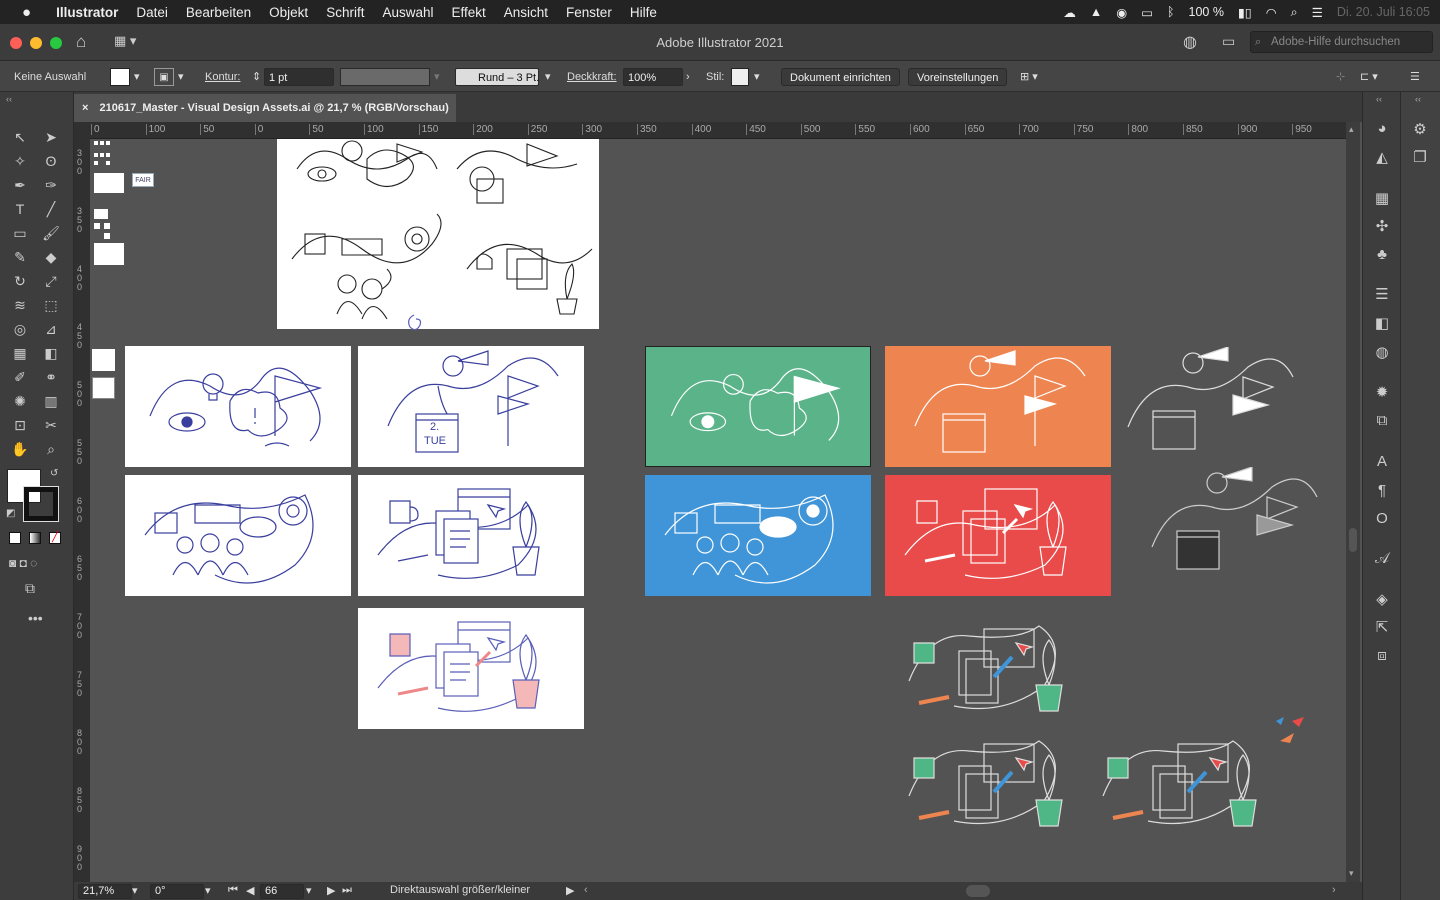 This screenshot has height=900, width=1440. Describe the element at coordinates (299, 77) in the screenshot. I see `stroke-weight-field: 1 pt` at that location.